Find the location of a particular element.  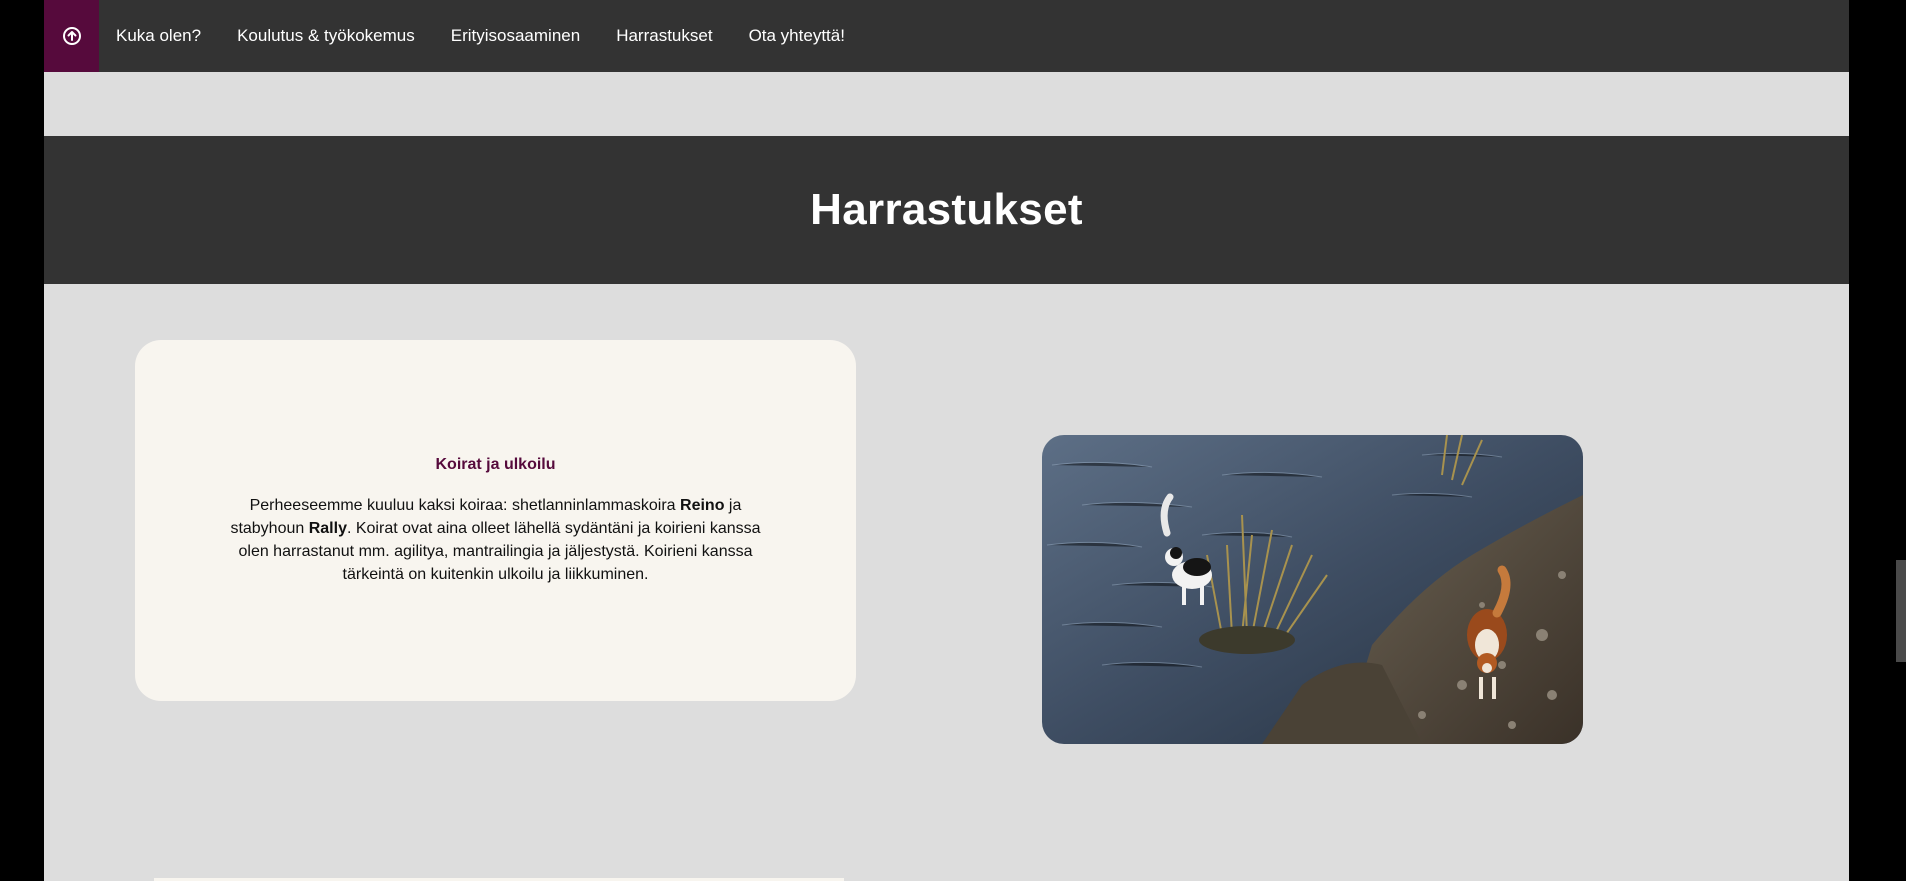

nav-link-erityisosaaminen: Erityisosaaminen is located at coordinates (515, 36).